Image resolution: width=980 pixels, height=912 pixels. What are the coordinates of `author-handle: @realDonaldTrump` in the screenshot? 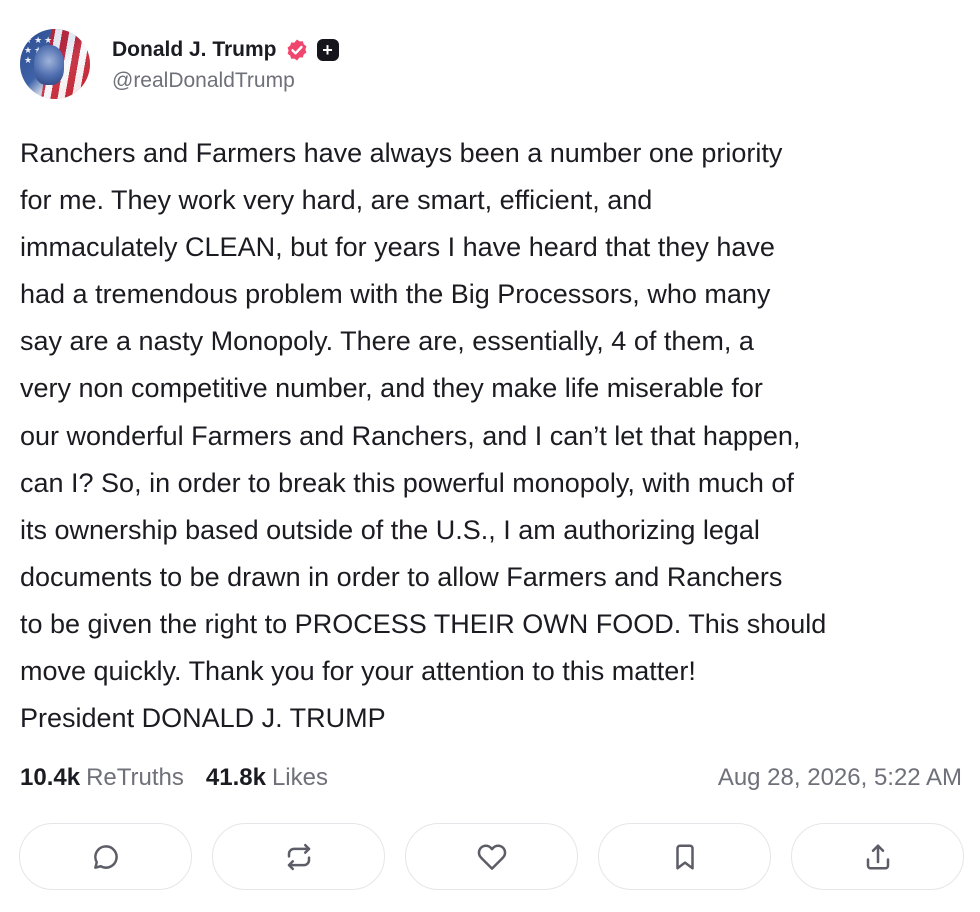 It's located at (225, 81).